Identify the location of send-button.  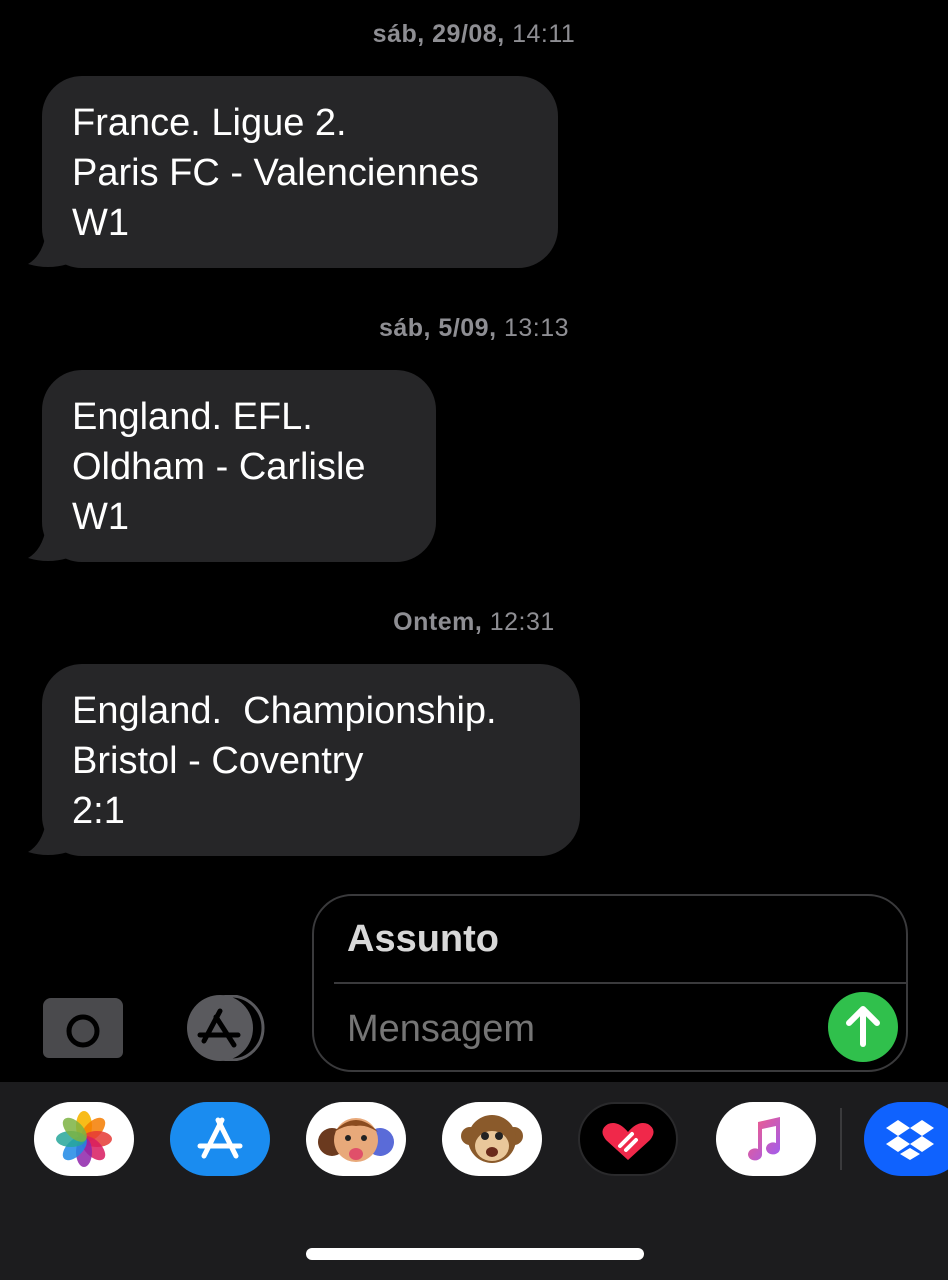
(863, 1027).